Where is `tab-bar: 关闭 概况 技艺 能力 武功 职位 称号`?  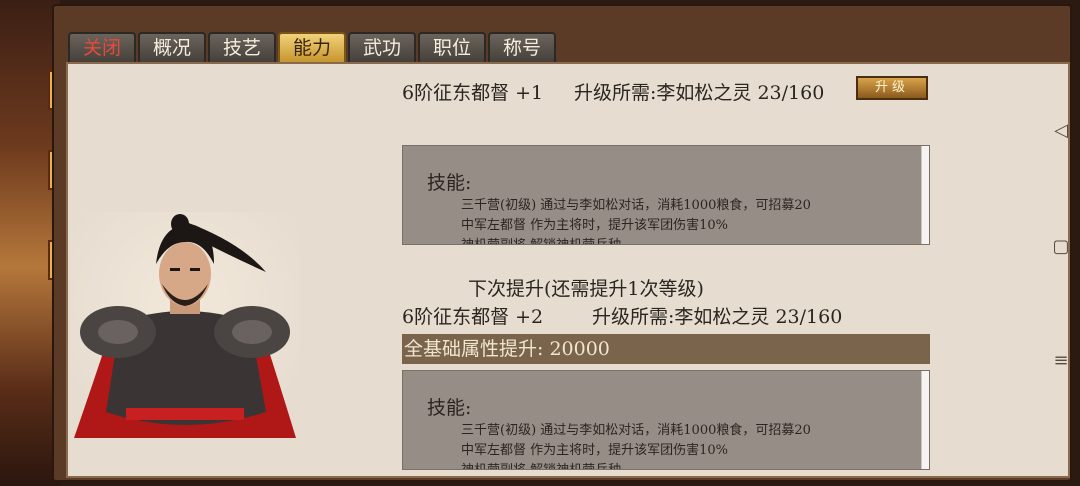 tab-bar: 关闭 概况 技艺 能力 武功 职位 称号 is located at coordinates (312, 48).